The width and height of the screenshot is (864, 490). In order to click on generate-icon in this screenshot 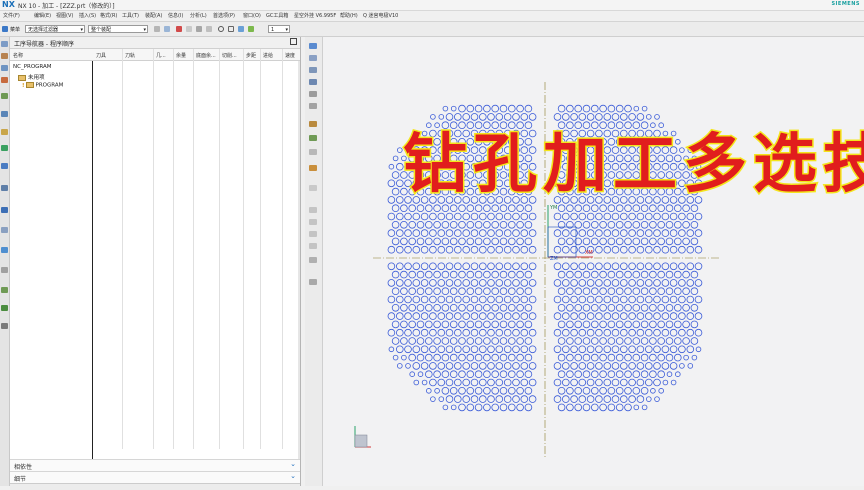, I will do `click(313, 188)`.